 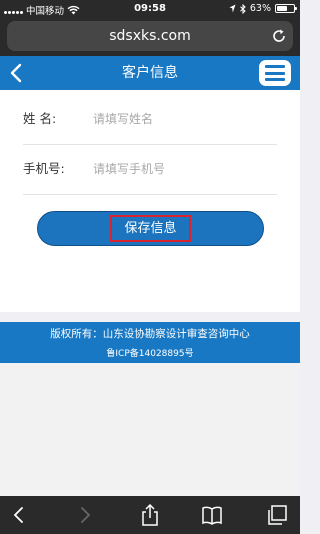 I want to click on bluetooth-icon, so click(x=243, y=8).